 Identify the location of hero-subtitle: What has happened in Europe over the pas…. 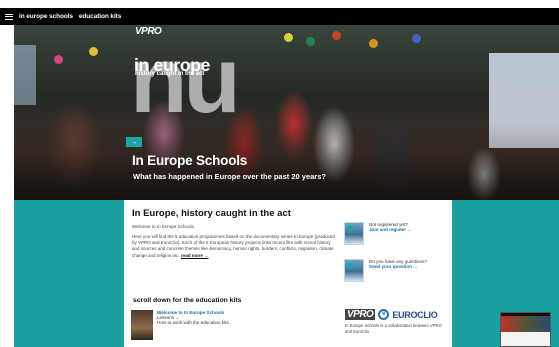
(229, 176).